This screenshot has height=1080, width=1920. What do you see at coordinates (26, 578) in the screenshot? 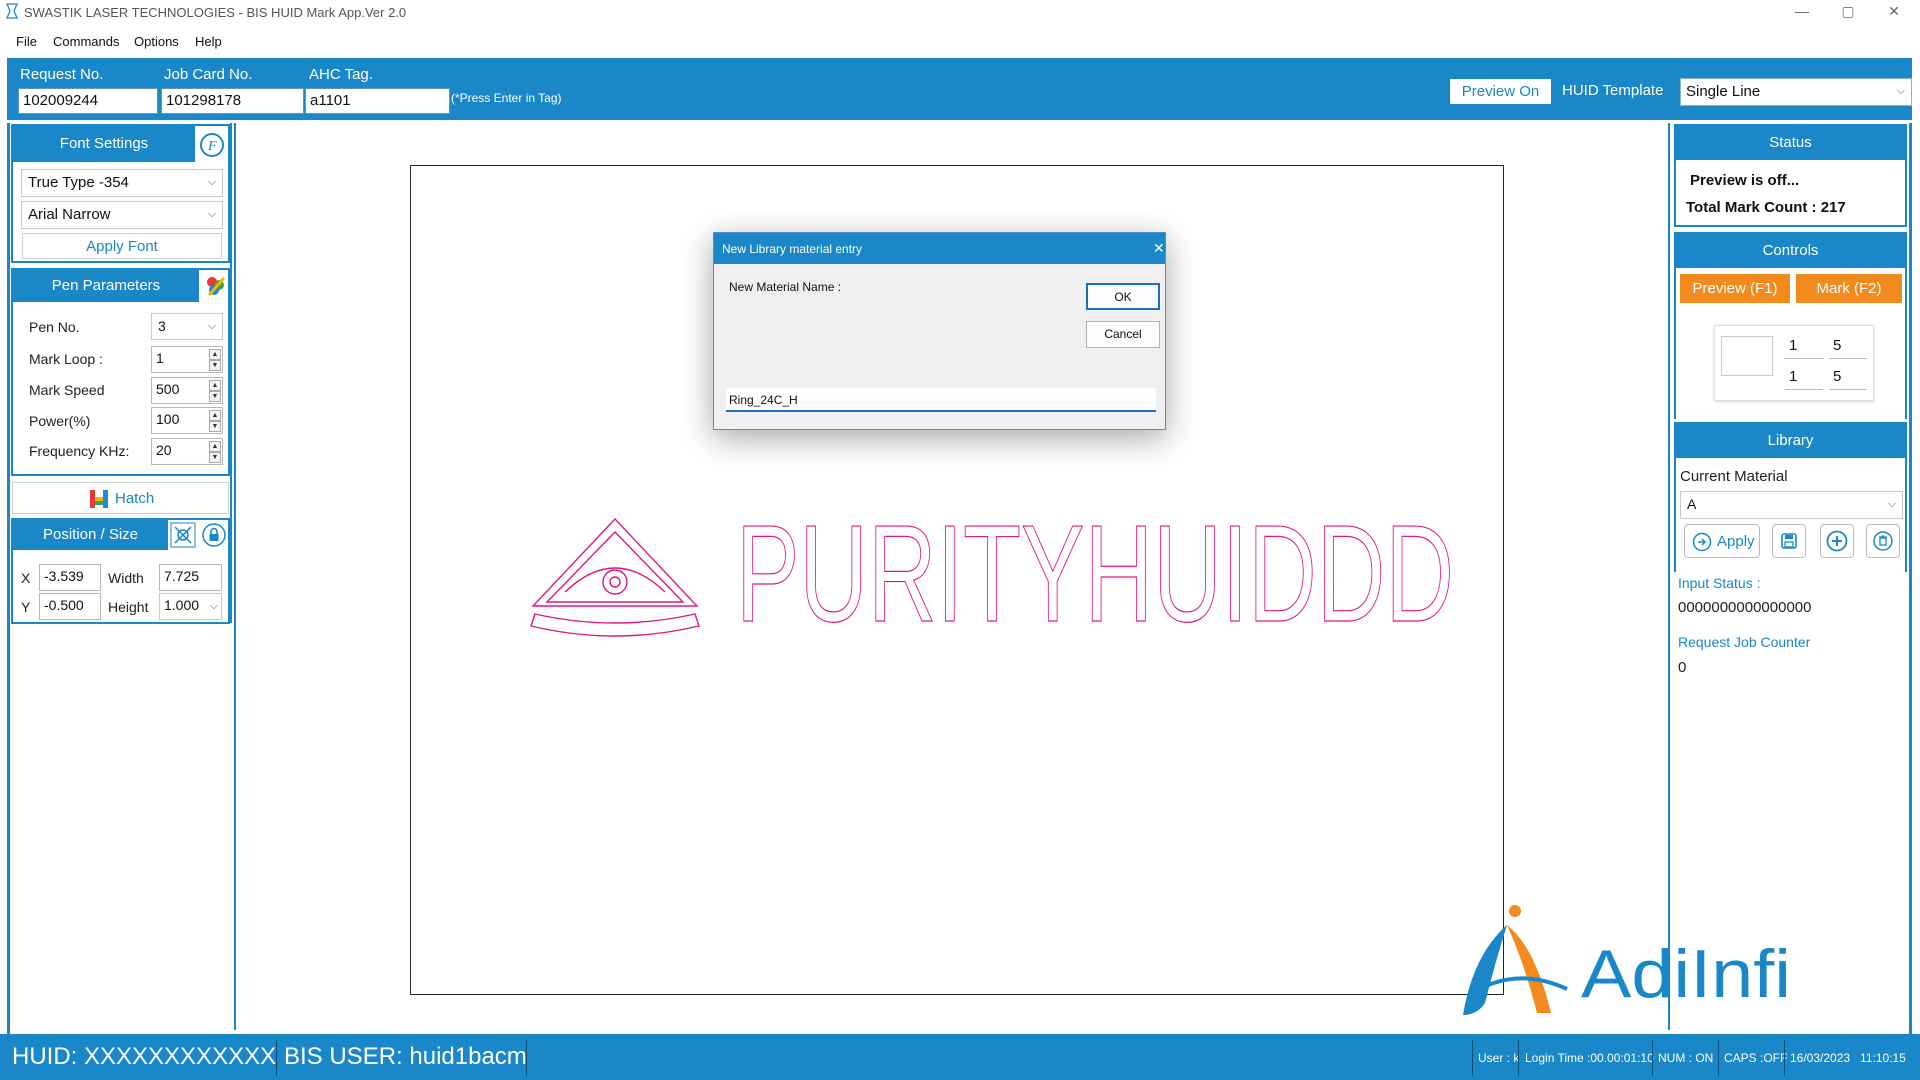
I see `x-label: X` at bounding box center [26, 578].